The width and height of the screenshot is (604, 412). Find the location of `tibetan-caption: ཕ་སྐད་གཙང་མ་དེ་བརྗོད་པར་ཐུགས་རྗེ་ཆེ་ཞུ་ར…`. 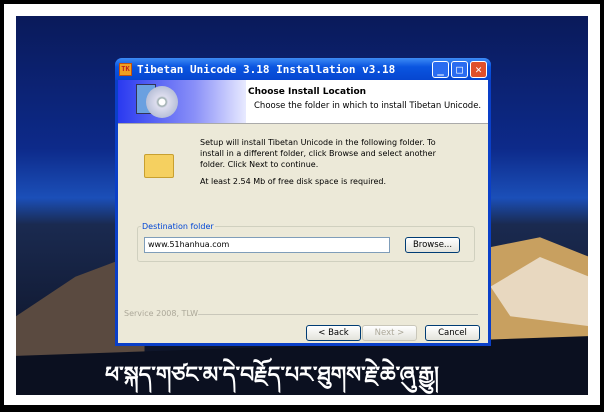

tibetan-caption: ཕ་སྐད་གཙང་མ་དེ་བརྗོད་པར་ཐུགས་རྗེ་ཆེ་ཞུ་ར… is located at coordinates (272, 375).